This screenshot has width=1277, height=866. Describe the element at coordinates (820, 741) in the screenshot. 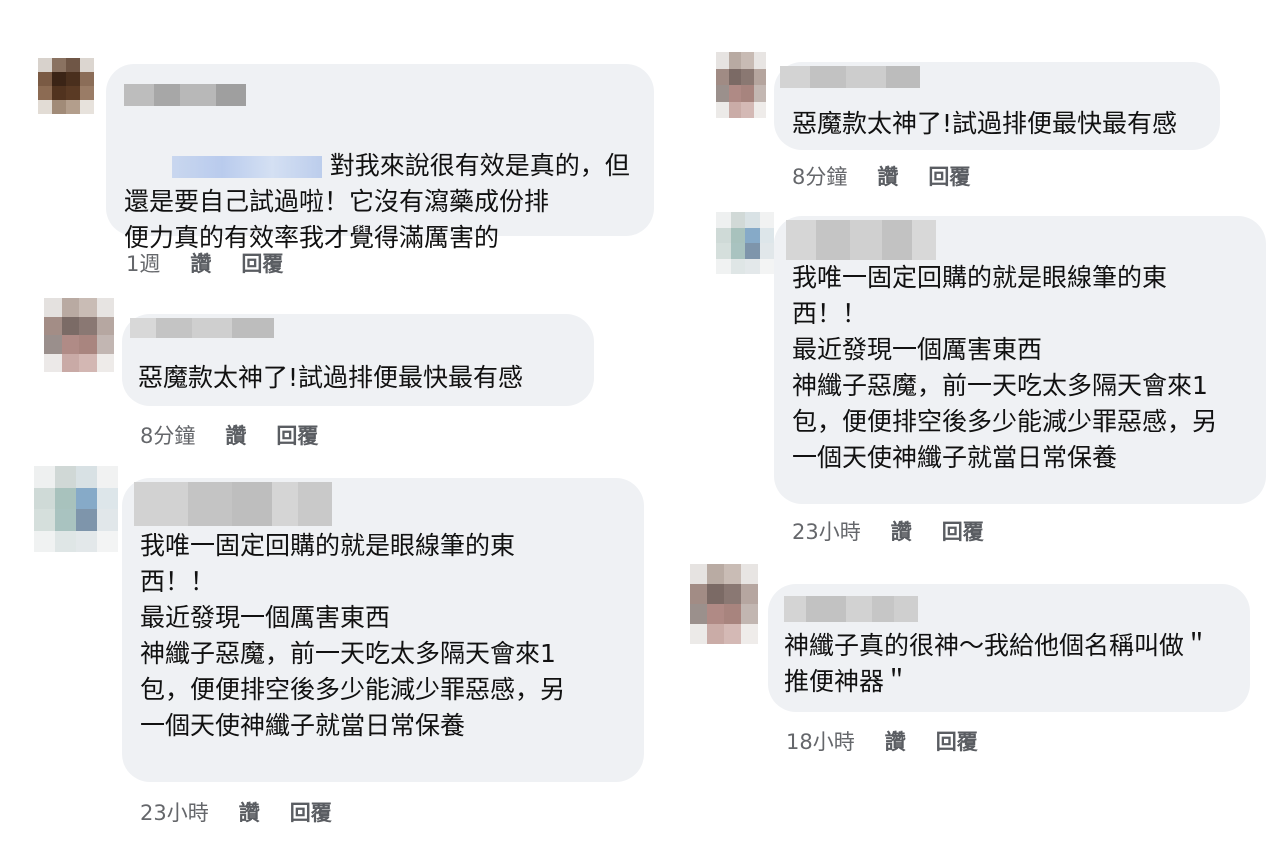

I see `comment-time: 18小時` at that location.